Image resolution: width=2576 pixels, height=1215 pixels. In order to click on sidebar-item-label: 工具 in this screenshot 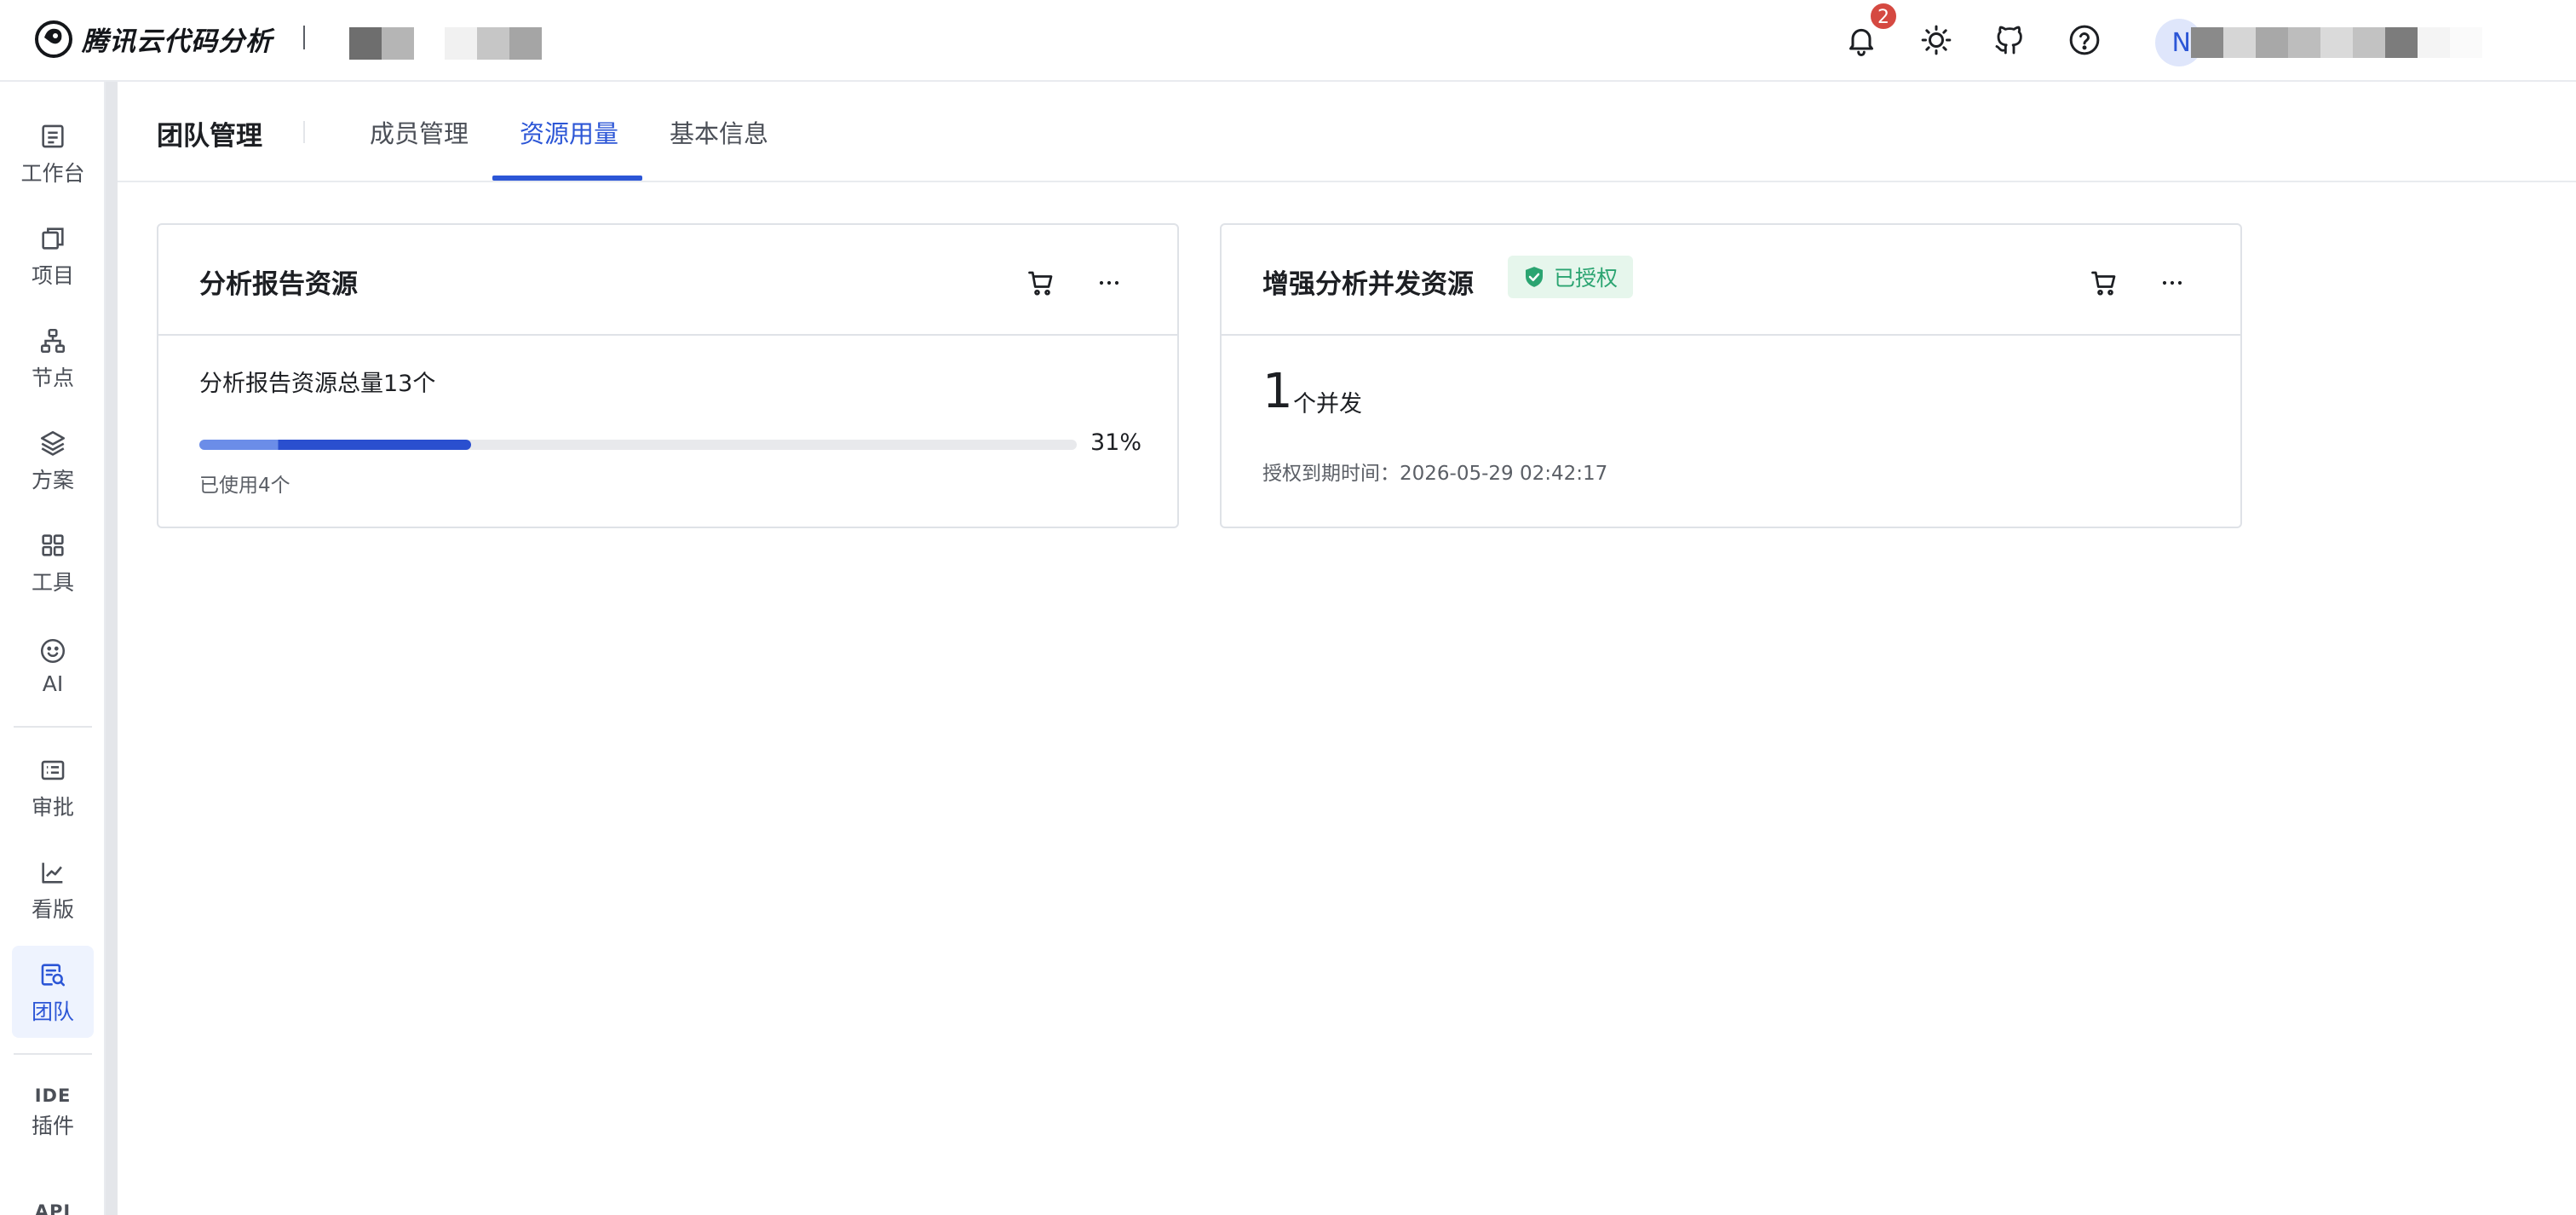, I will do `click(53, 582)`.